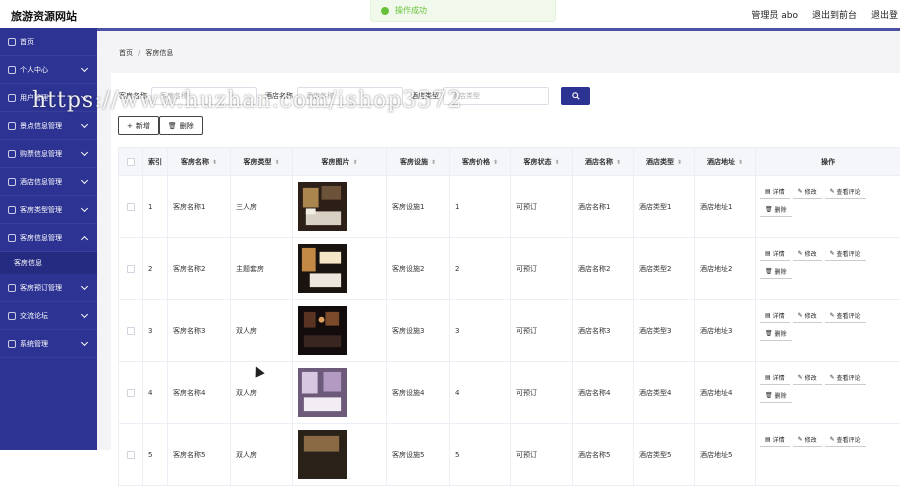 Image resolution: width=900 pixels, height=486 pixels. What do you see at coordinates (12, 210) in the screenshot?
I see `category-icon` at bounding box center [12, 210].